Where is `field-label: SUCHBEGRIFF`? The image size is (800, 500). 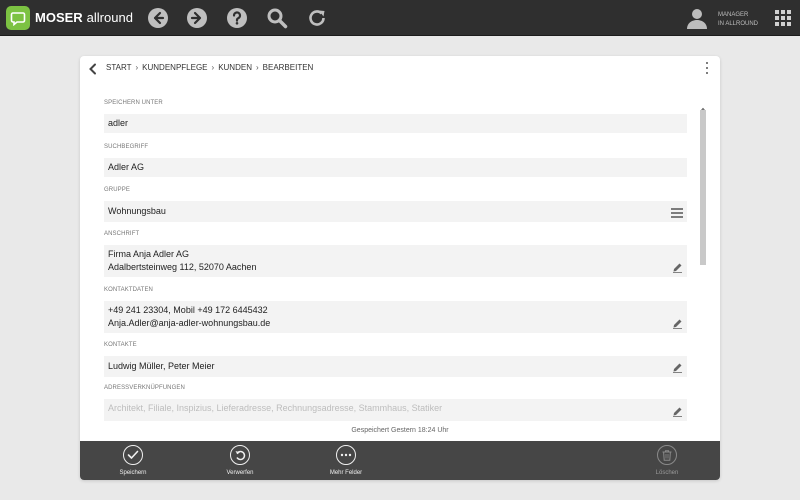 field-label: SUCHBEGRIFF is located at coordinates (126, 147).